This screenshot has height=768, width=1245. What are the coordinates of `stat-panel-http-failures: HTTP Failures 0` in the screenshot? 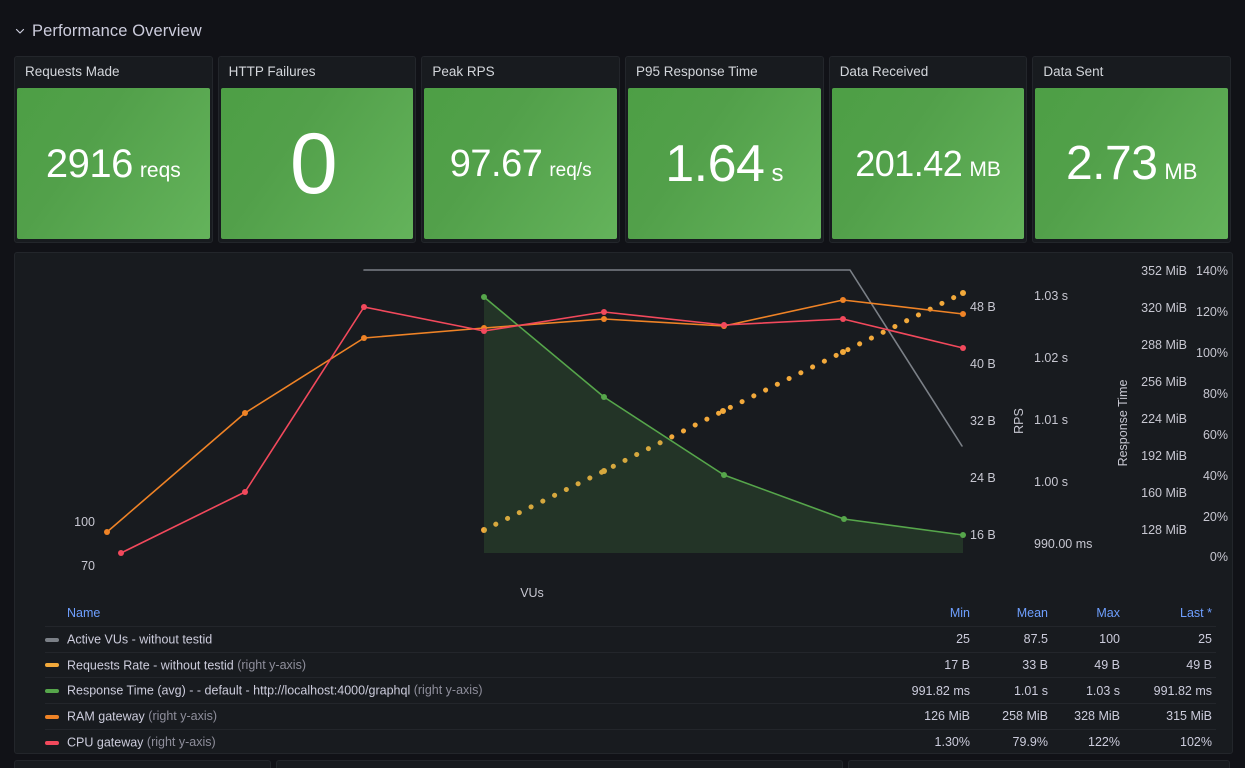 It's located at (317, 149).